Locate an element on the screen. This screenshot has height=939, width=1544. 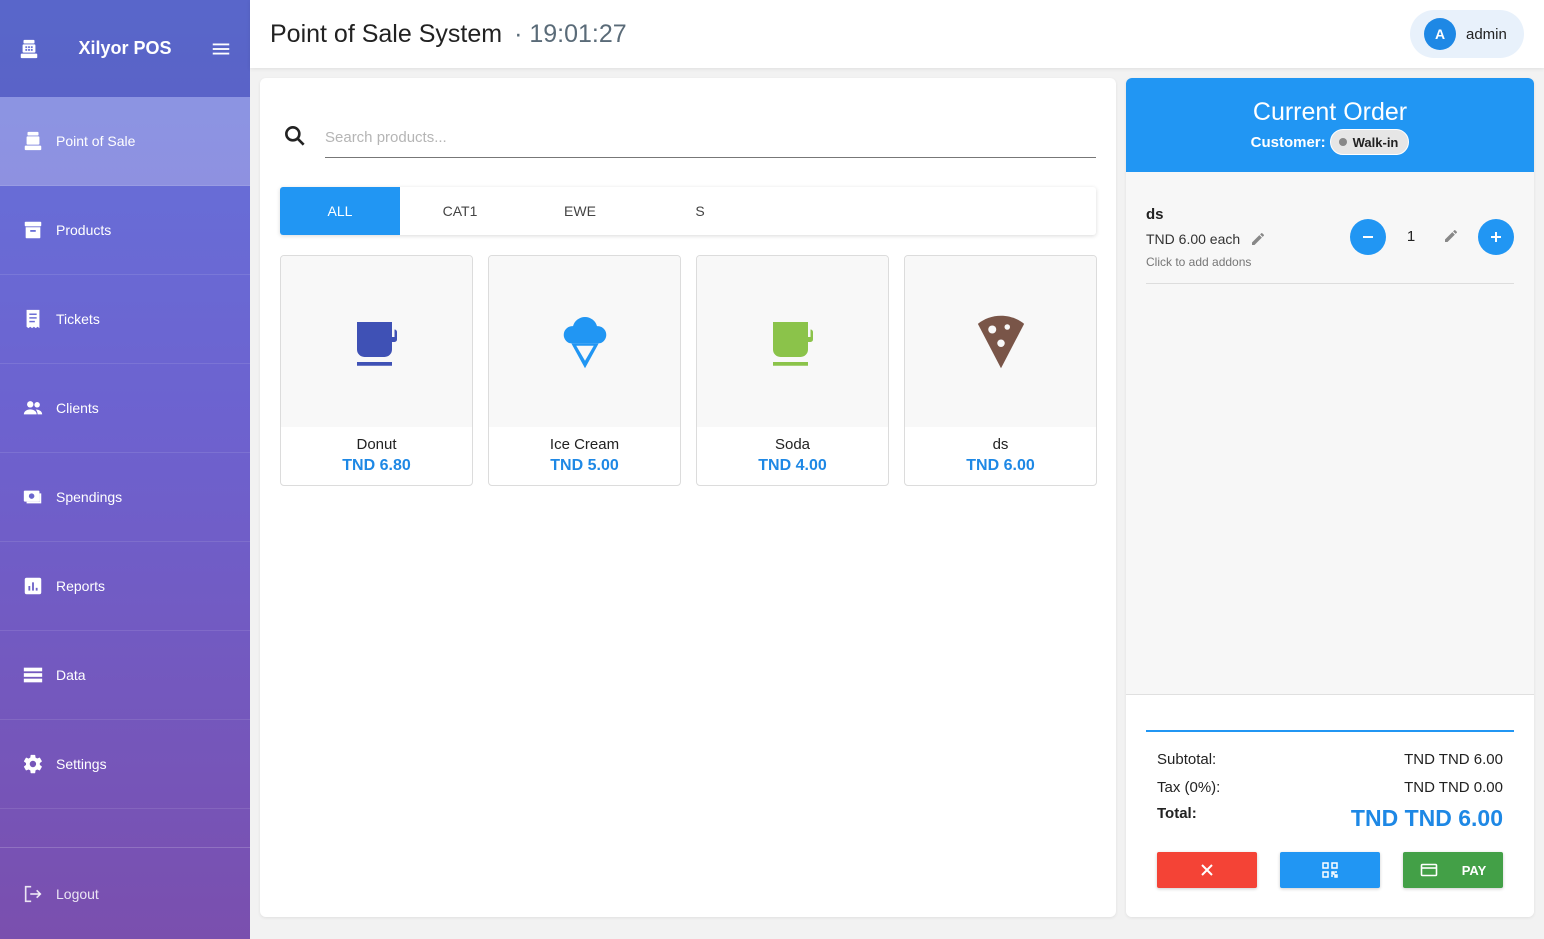
subtotal-row: Subtotal: TND TND 6.00 is located at coordinates (1330, 759).